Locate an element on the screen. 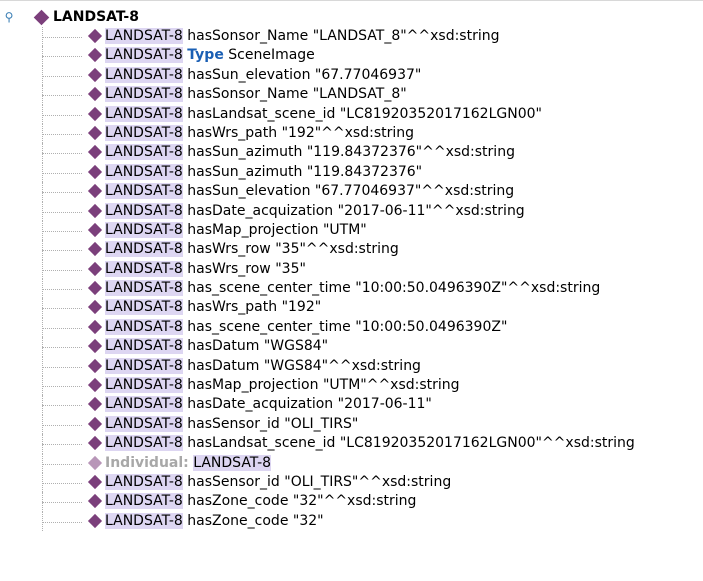  assertion-text: LANDSAT-8 Type SceneImage is located at coordinates (210, 55).